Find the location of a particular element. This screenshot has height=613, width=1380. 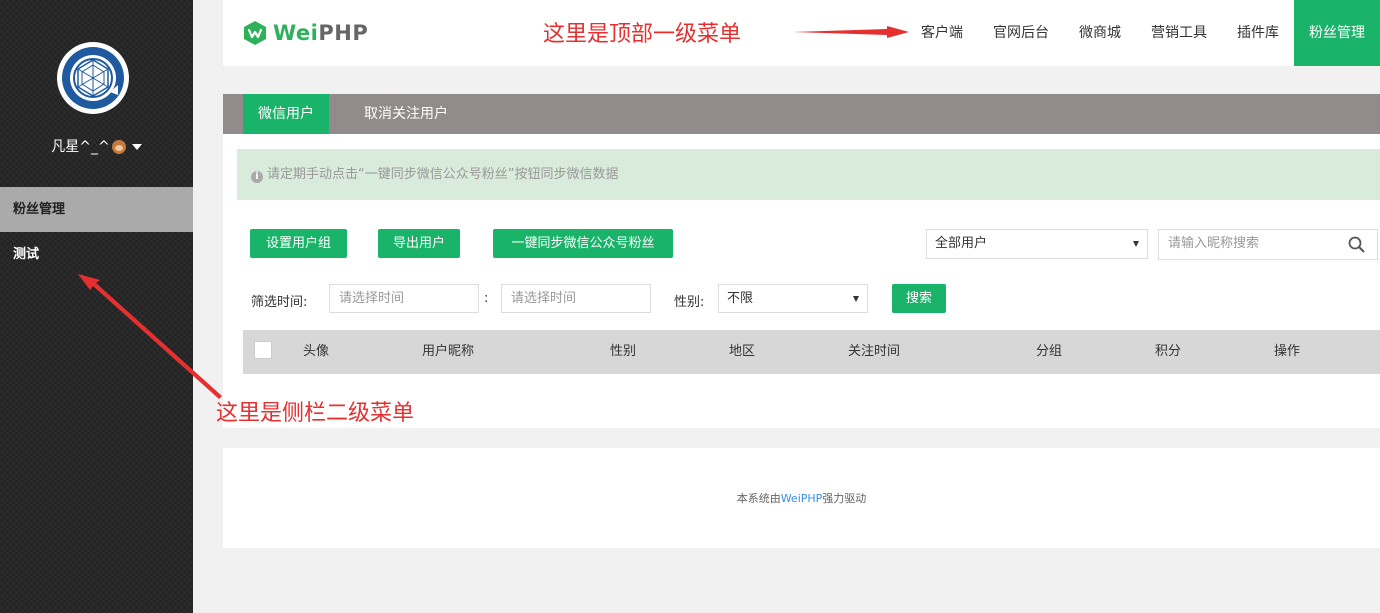

column-avatar: 头像 is located at coordinates (316, 351).